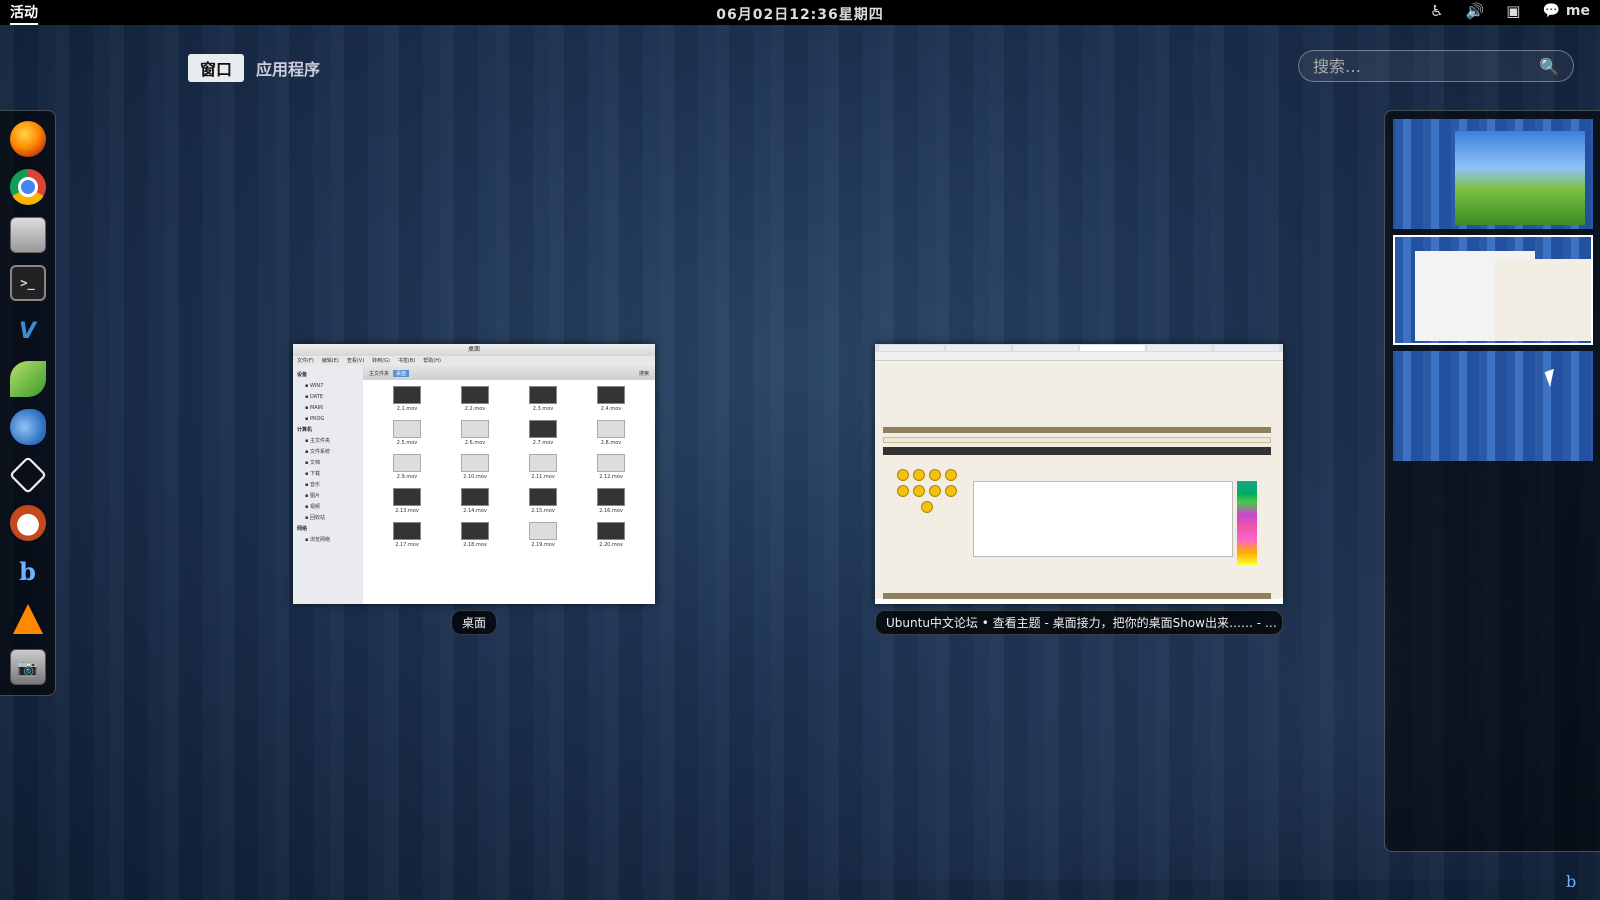 This screenshot has width=1600, height=900. What do you see at coordinates (1492, 481) in the screenshot?
I see `workspace-selector` at bounding box center [1492, 481].